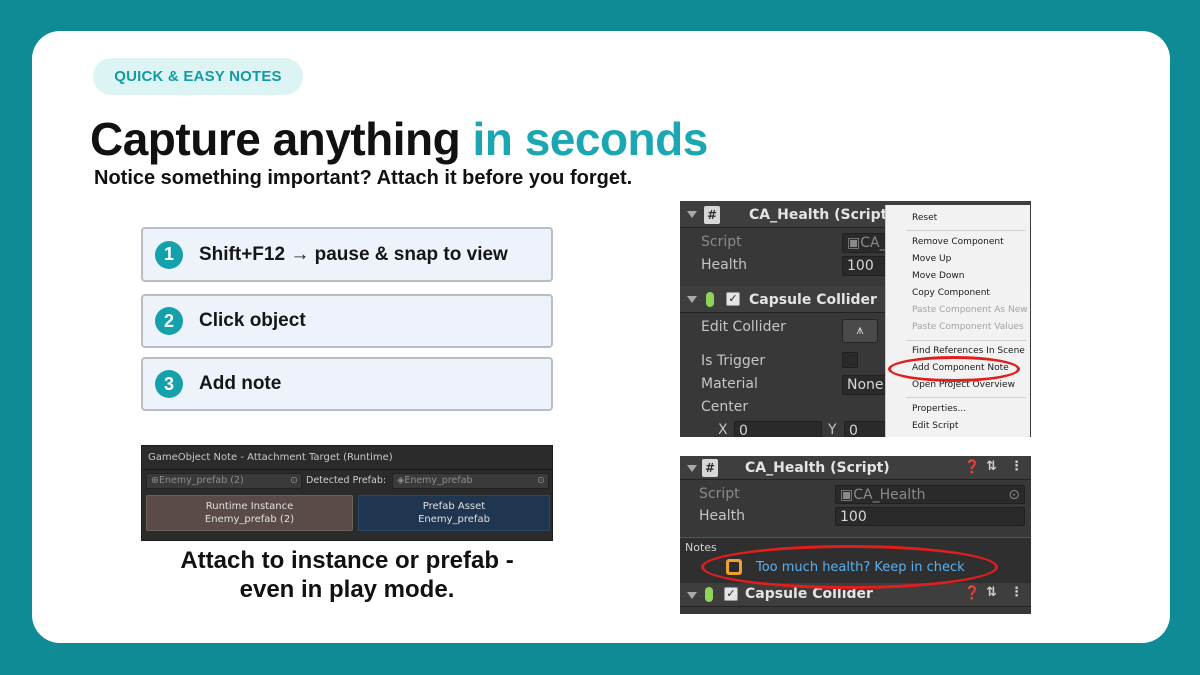 The width and height of the screenshot is (1200, 675). What do you see at coordinates (347, 384) in the screenshot?
I see `step-3: 3 Add note` at bounding box center [347, 384].